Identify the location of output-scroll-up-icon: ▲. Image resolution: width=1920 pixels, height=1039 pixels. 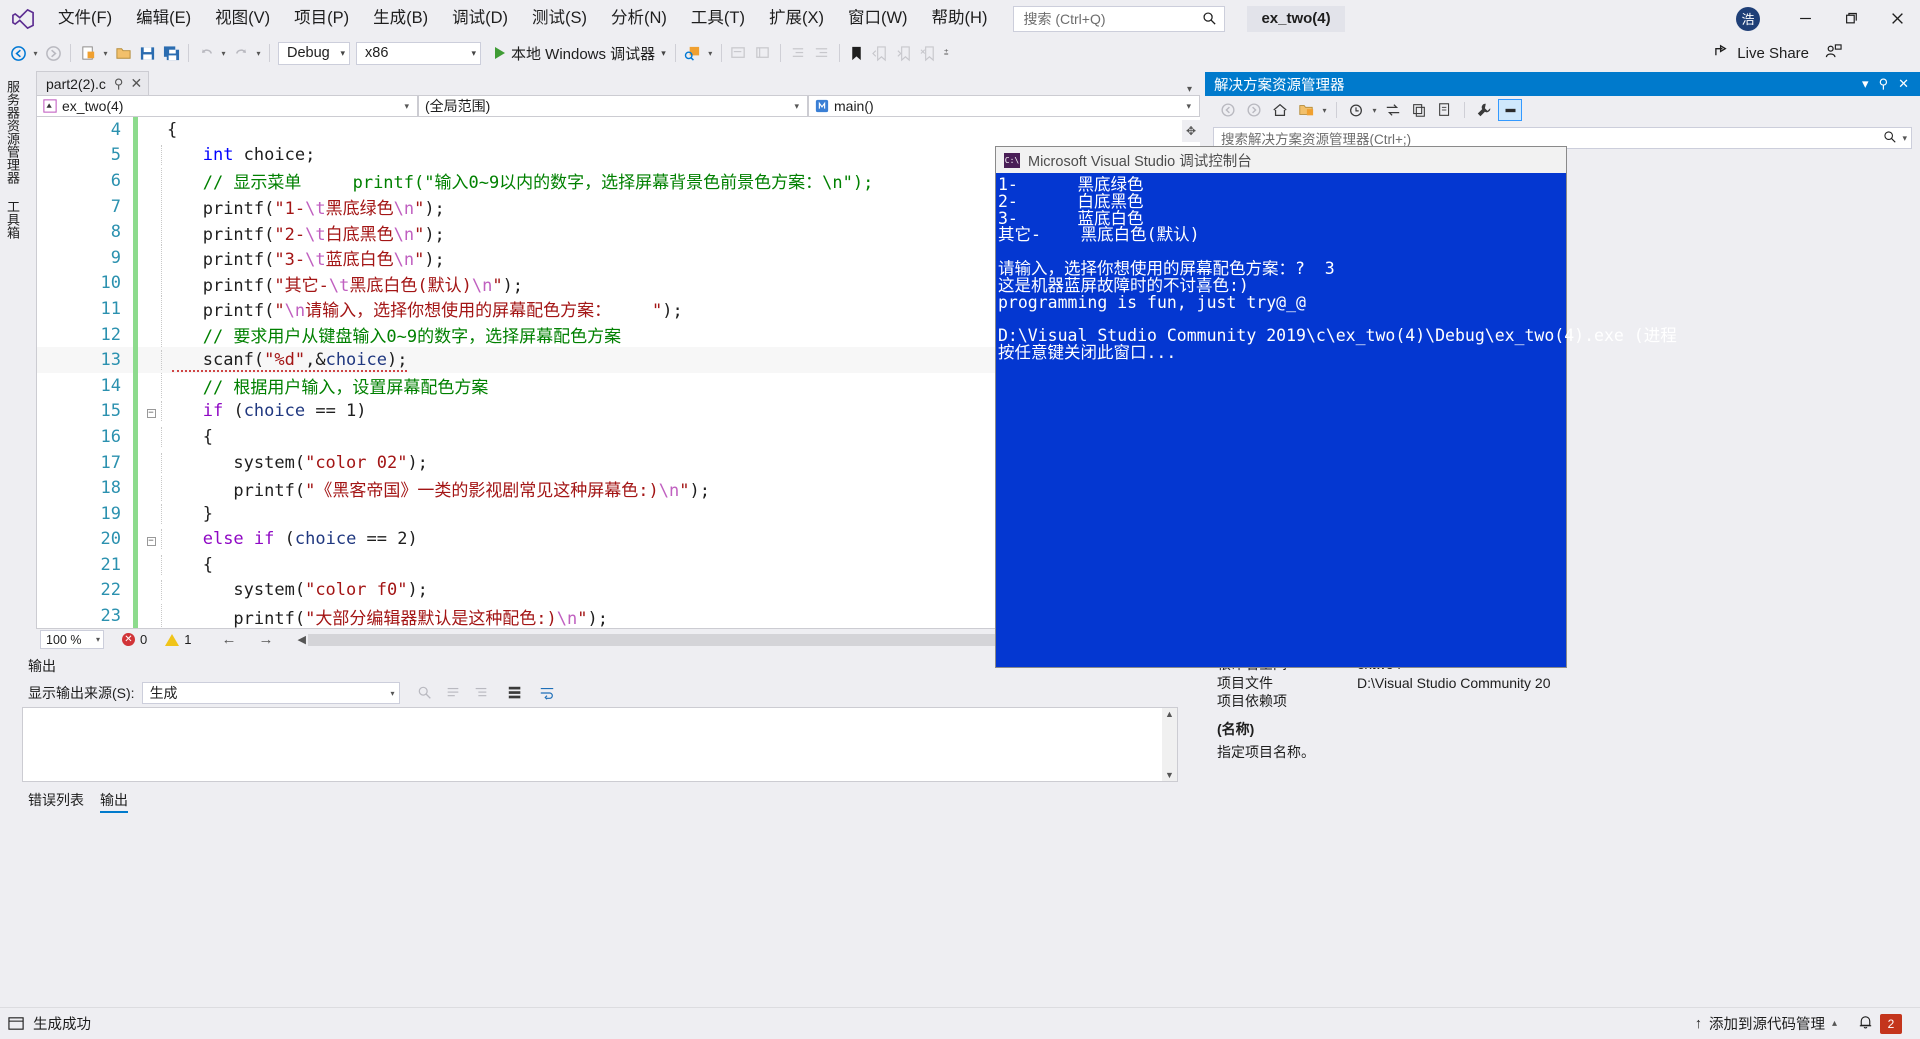
(1169, 714).